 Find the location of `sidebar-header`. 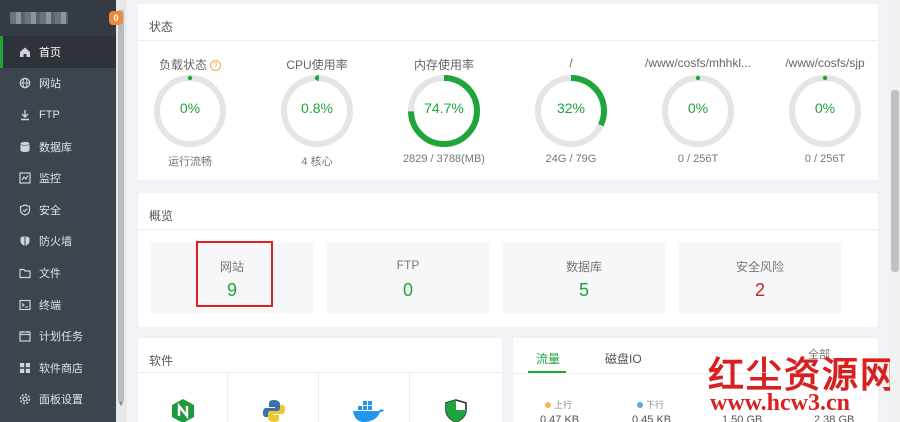

sidebar-header is located at coordinates (58, 18).